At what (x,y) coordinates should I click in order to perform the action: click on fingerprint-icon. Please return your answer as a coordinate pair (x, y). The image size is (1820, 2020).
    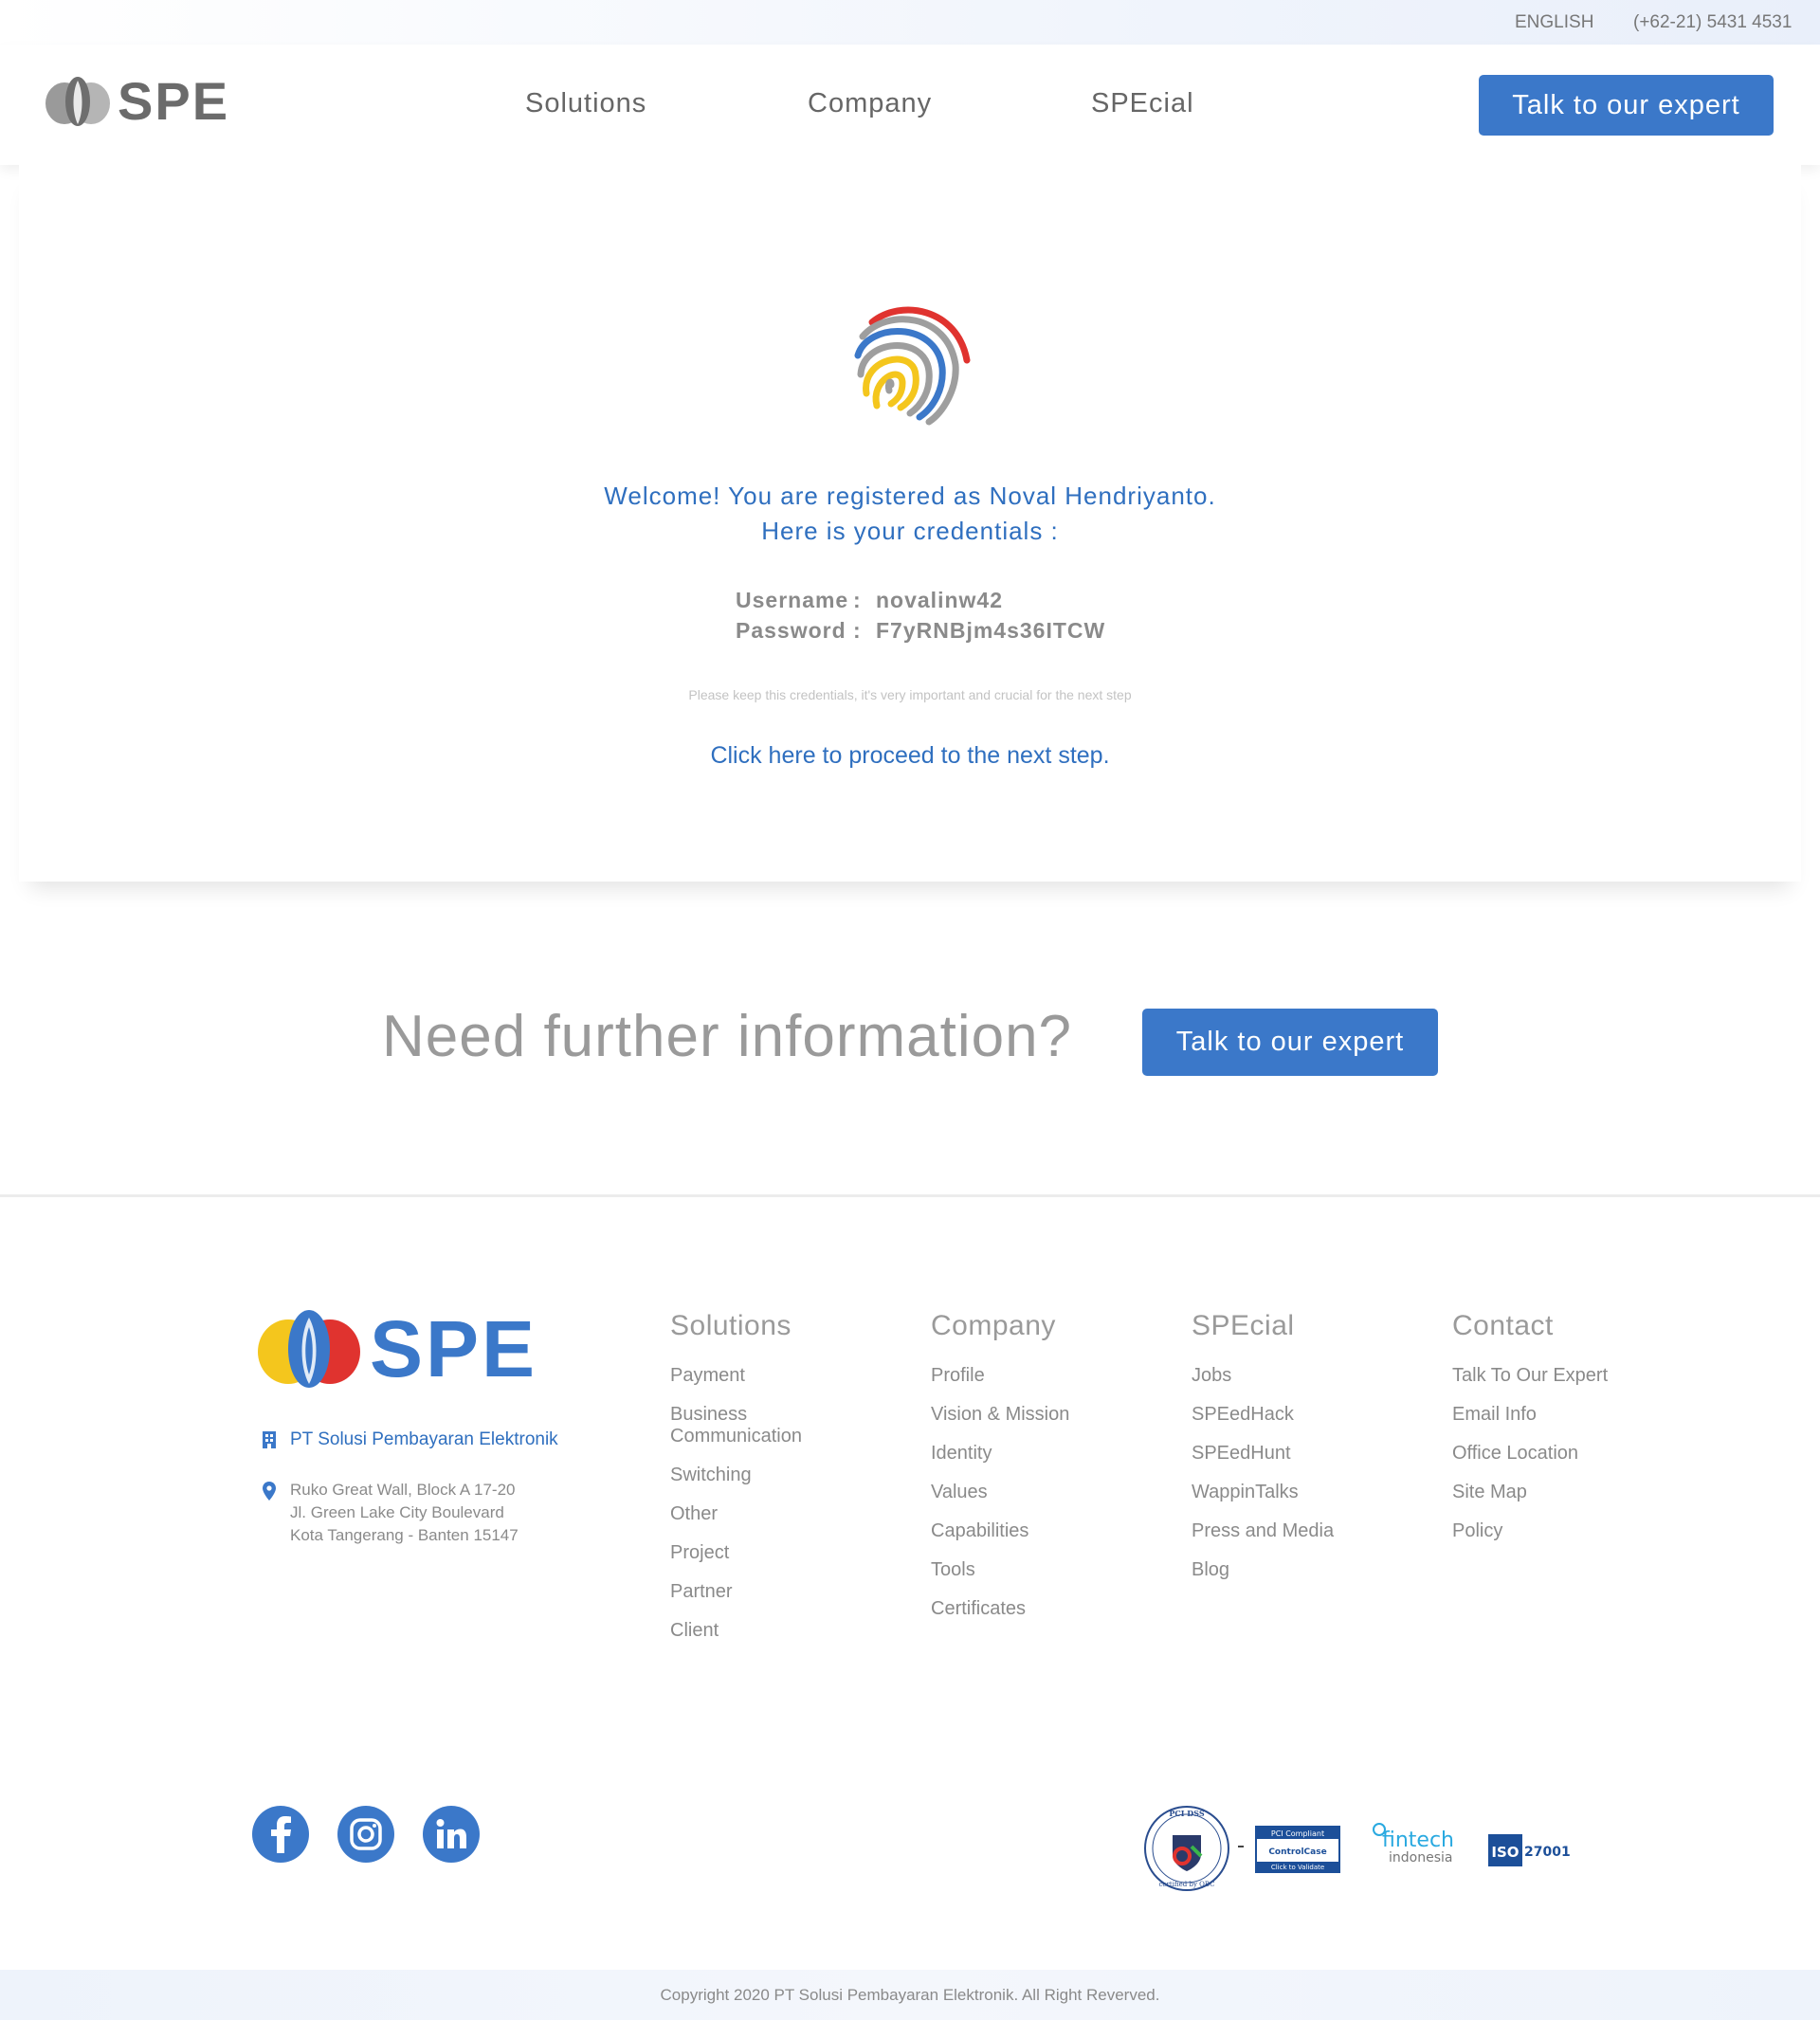
    Looking at the image, I should click on (912, 366).